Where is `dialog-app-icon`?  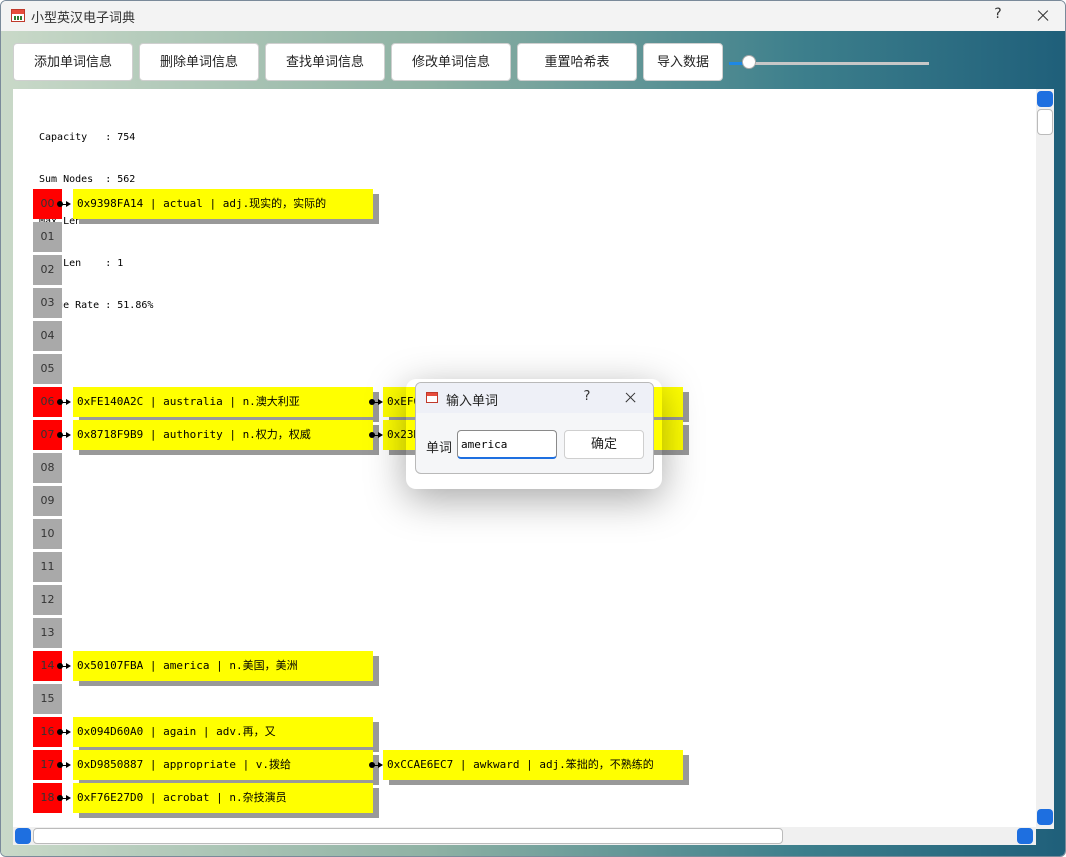 dialog-app-icon is located at coordinates (432, 397).